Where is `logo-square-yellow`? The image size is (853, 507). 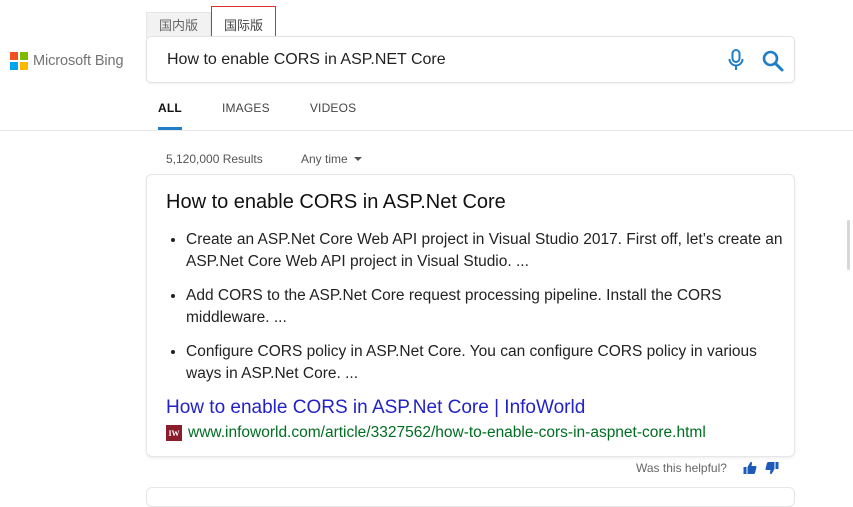 logo-square-yellow is located at coordinates (24, 66).